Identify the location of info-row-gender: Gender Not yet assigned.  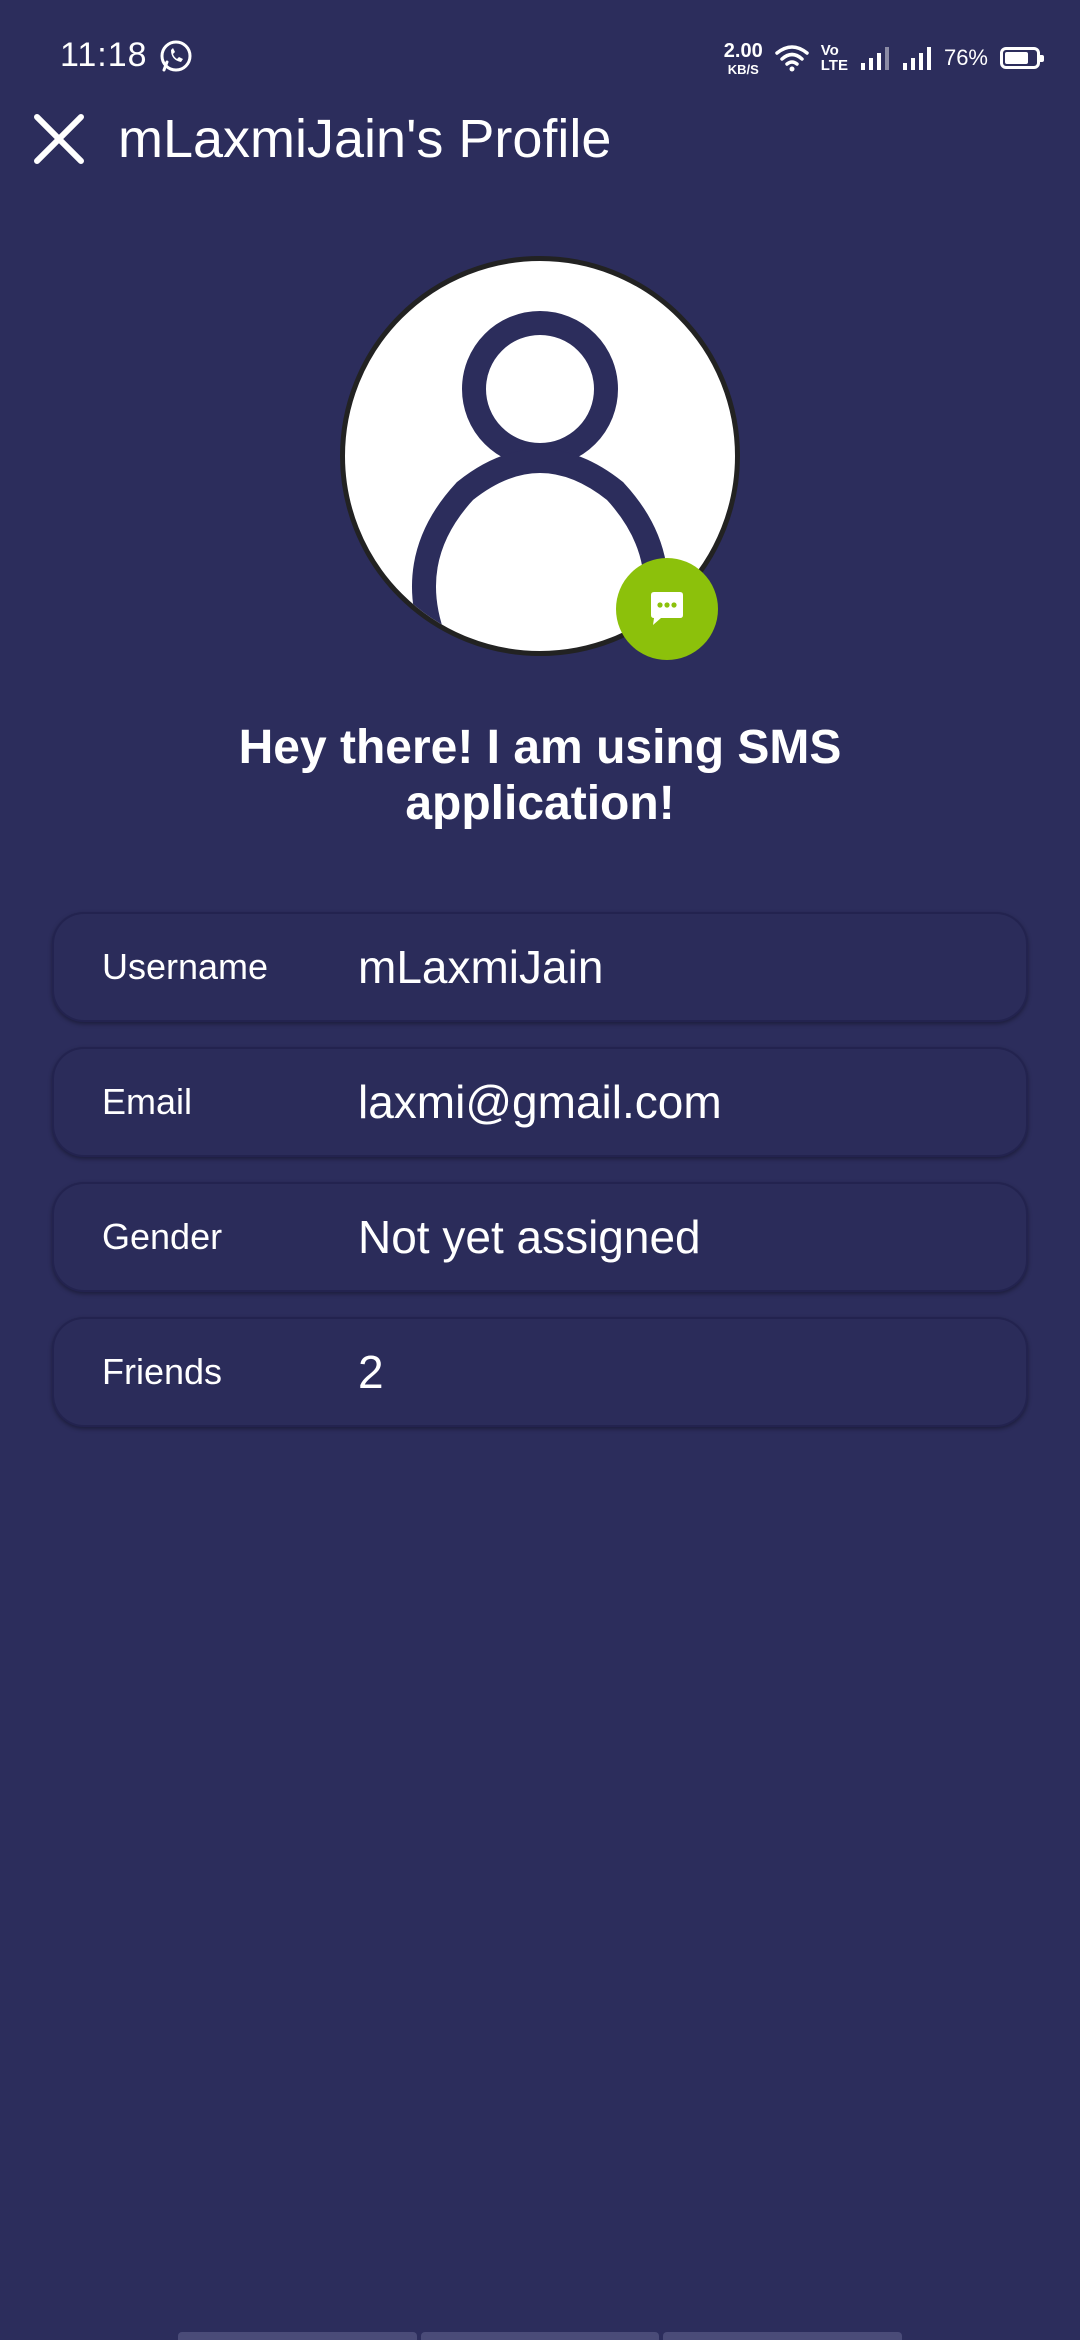
(540, 1237).